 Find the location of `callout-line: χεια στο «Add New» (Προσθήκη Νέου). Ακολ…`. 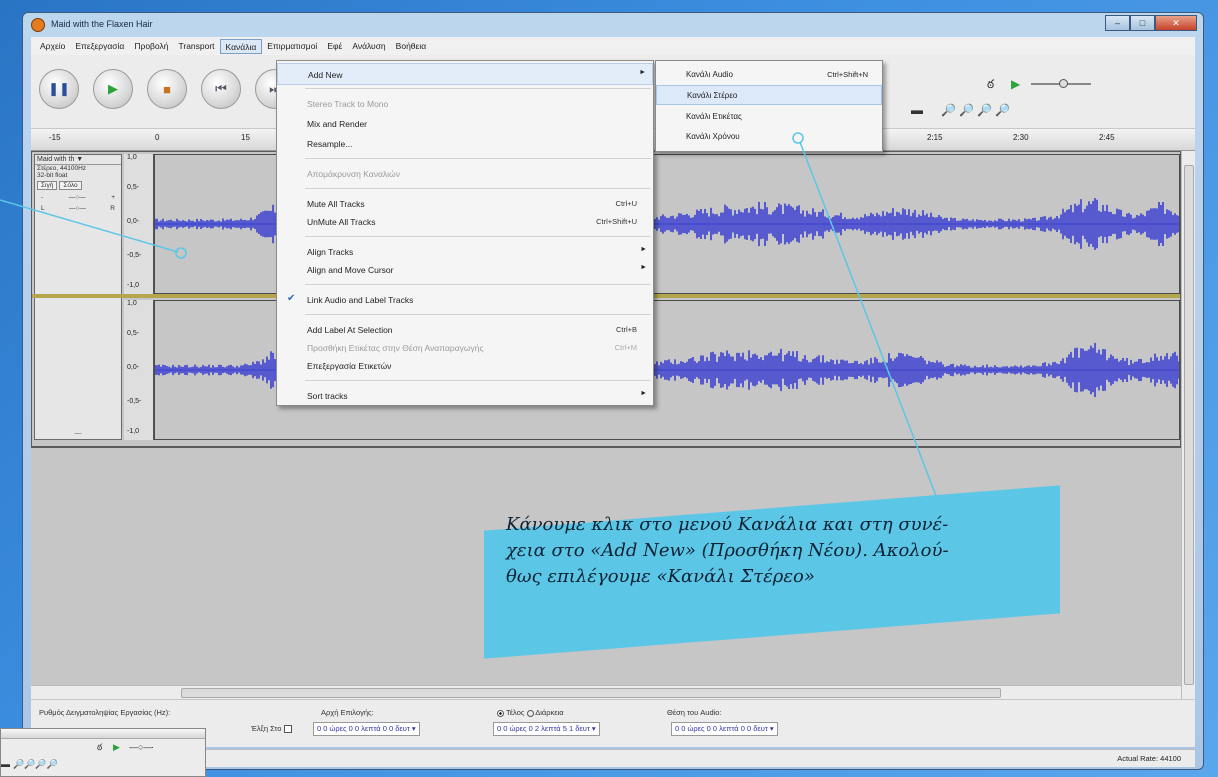

callout-line: χεια στο «Add New» (Προσθήκη Νέου). Ακολ… is located at coordinates (727, 550).